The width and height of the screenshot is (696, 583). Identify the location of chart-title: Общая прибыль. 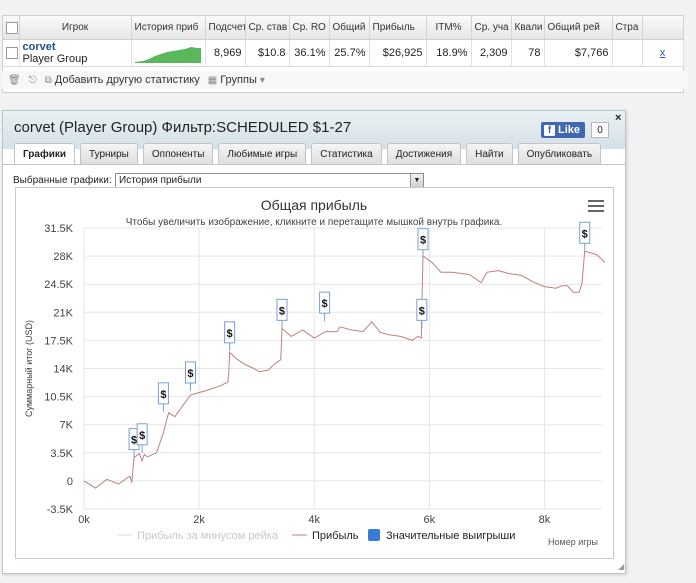
(314, 205).